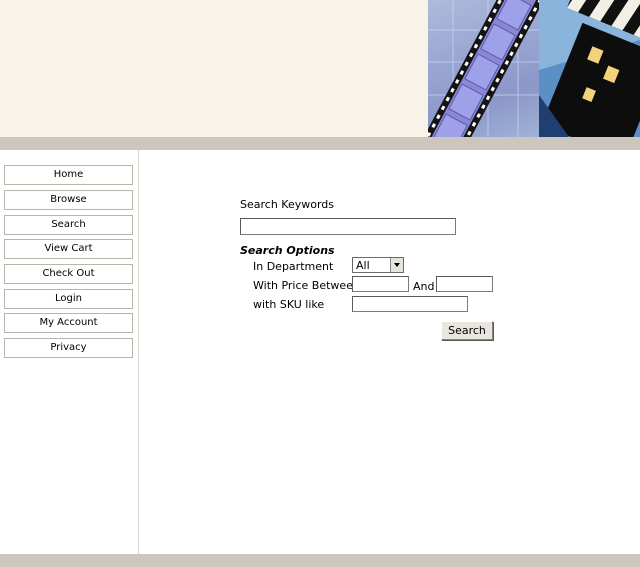  I want to click on search-submit-button: Search, so click(467, 330).